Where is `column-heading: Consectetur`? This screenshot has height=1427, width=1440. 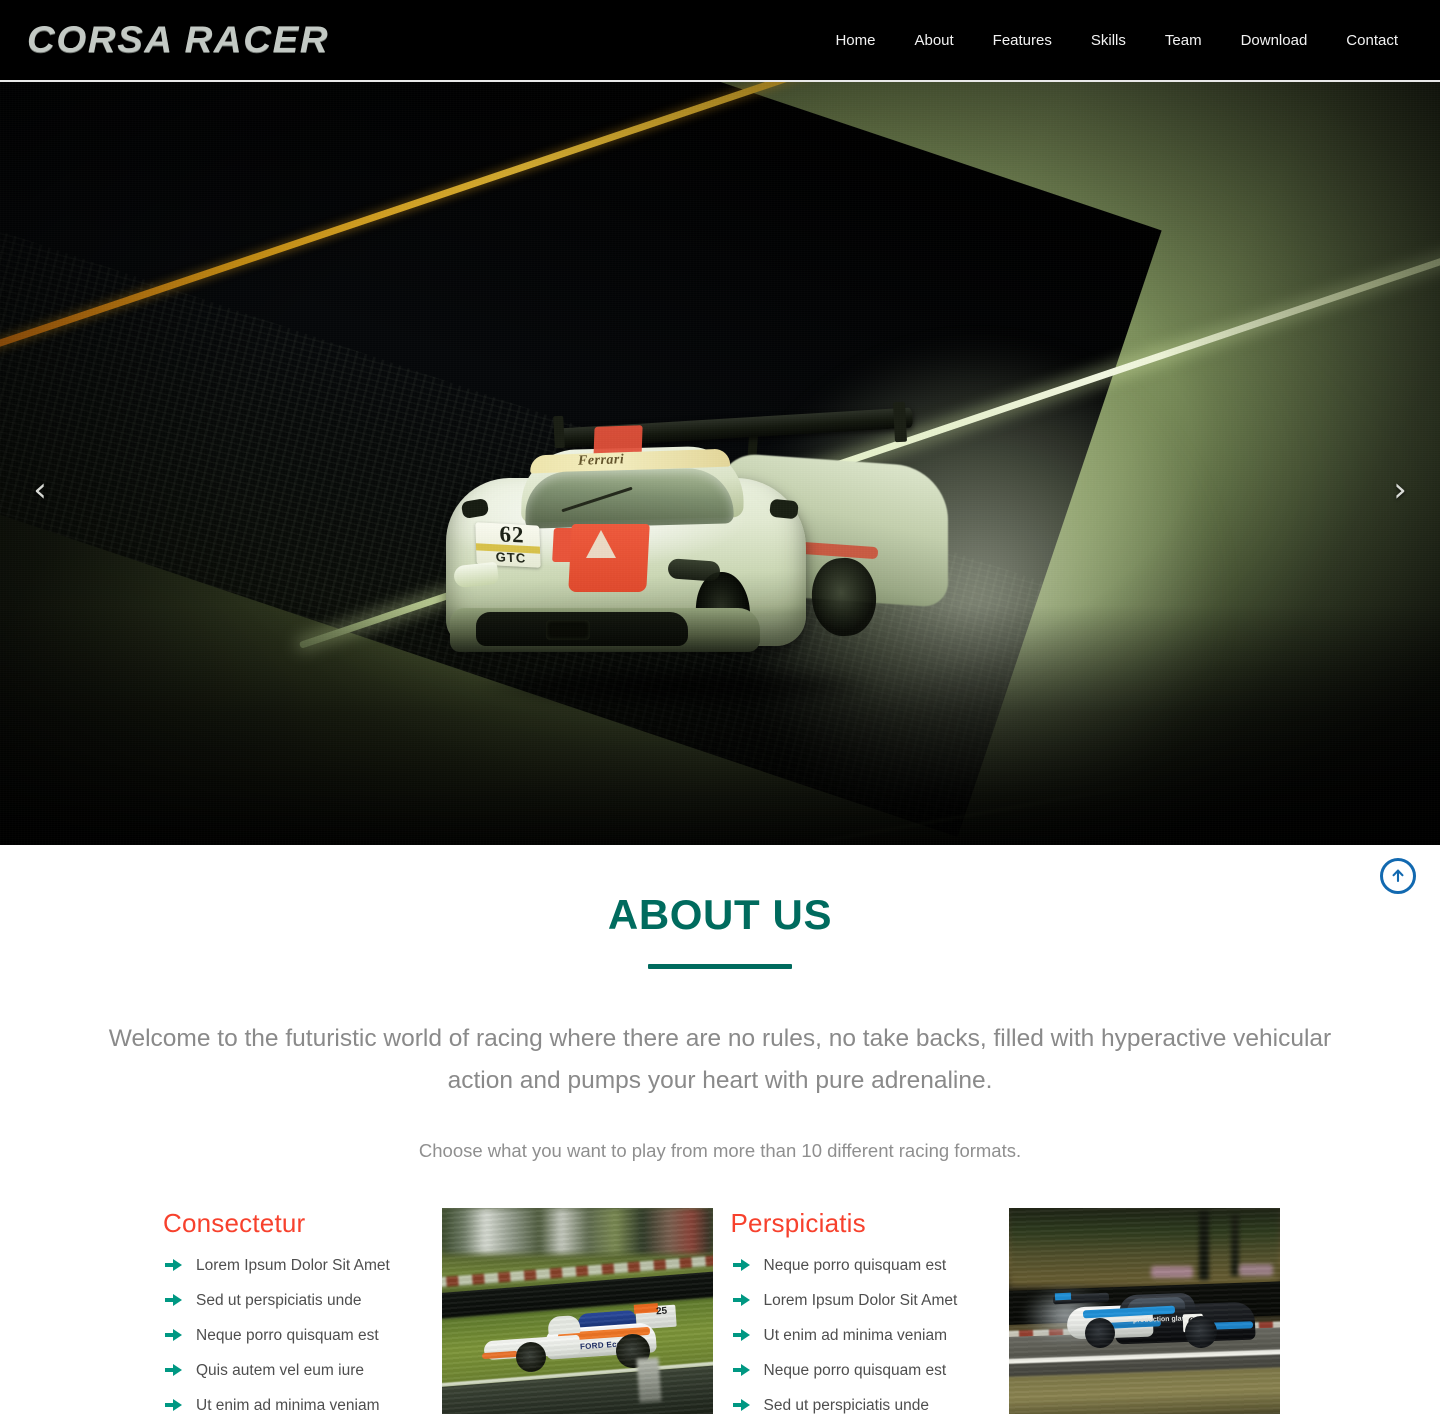 column-heading: Consectetur is located at coordinates (234, 1223).